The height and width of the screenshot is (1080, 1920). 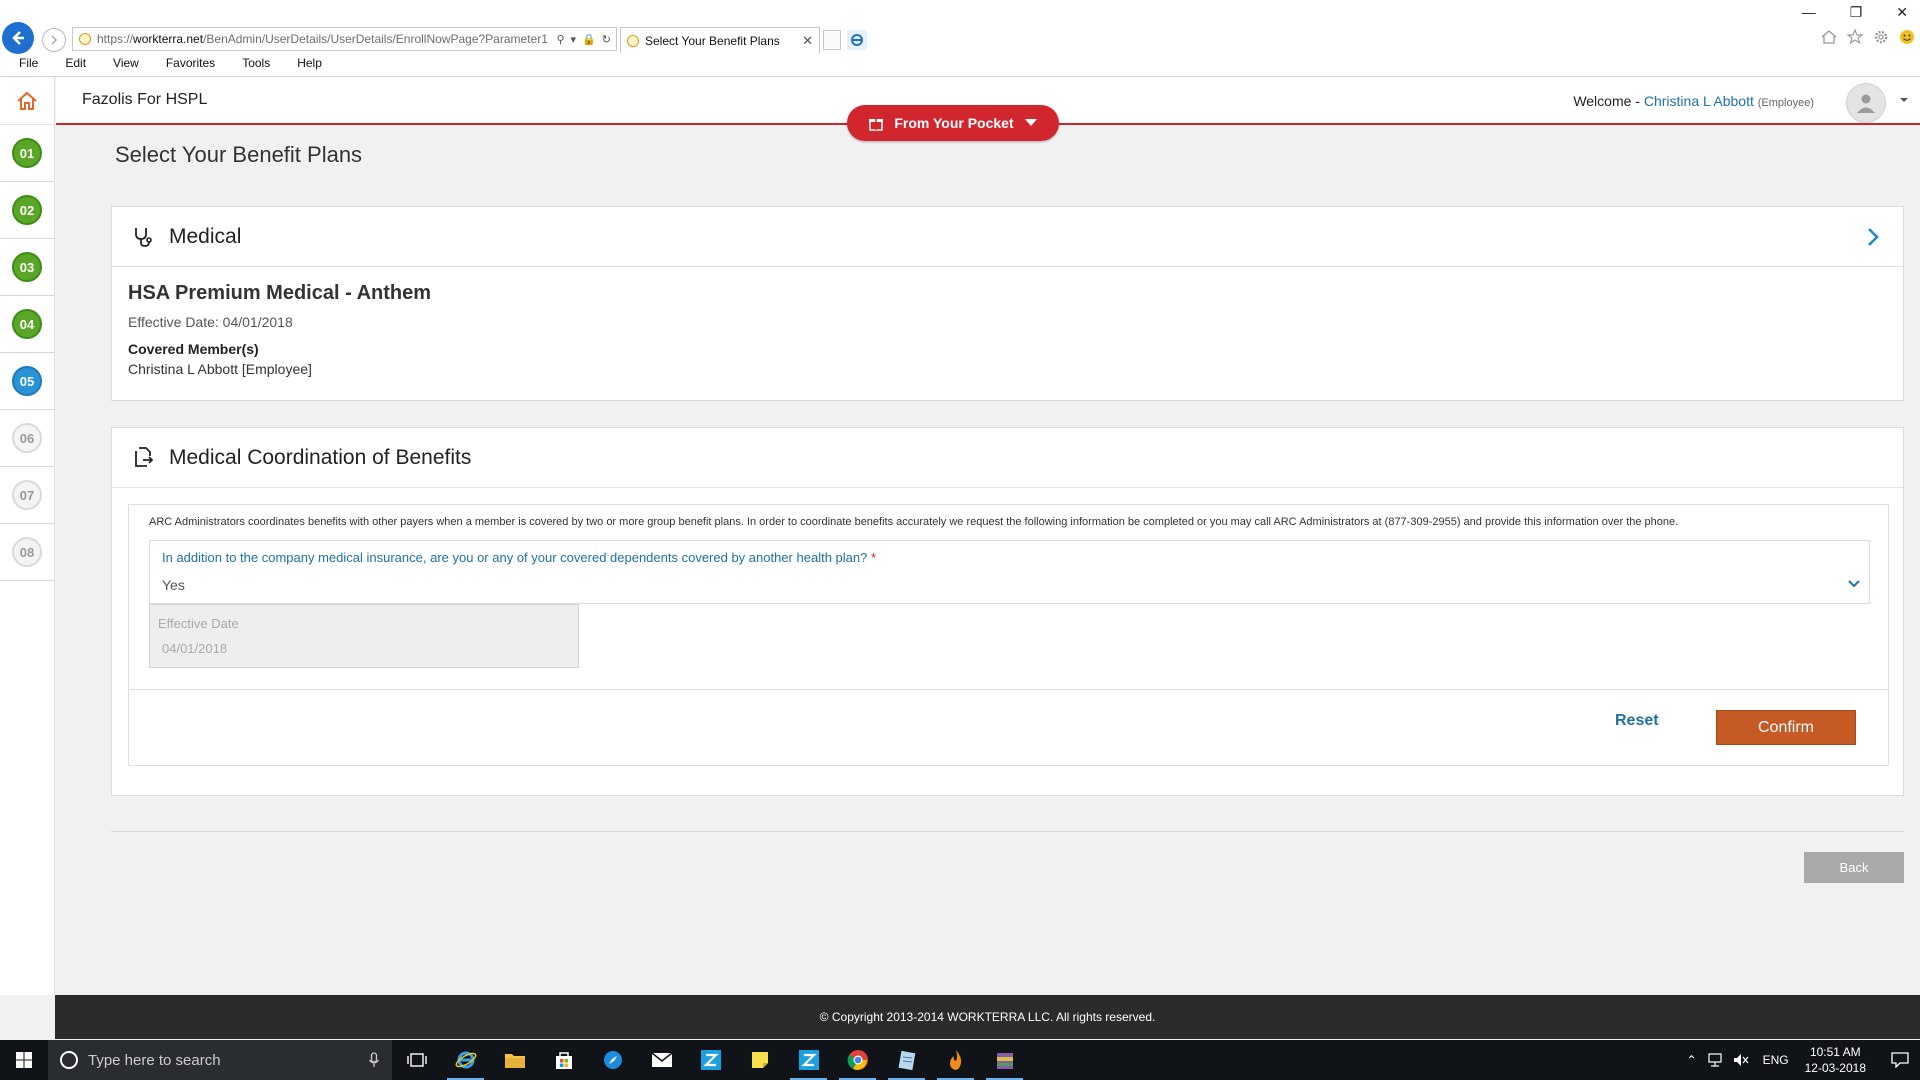 What do you see at coordinates (1637, 721) in the screenshot?
I see `reset-button: Reset` at bounding box center [1637, 721].